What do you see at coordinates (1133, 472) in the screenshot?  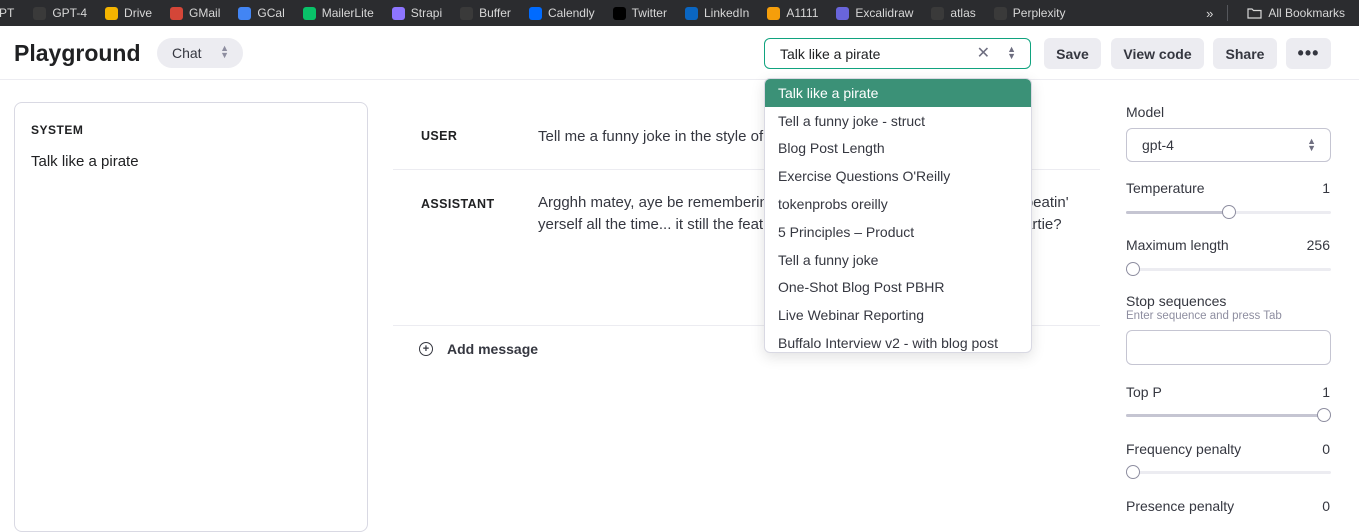 I see `frequency-penalty-slider-thumb` at bounding box center [1133, 472].